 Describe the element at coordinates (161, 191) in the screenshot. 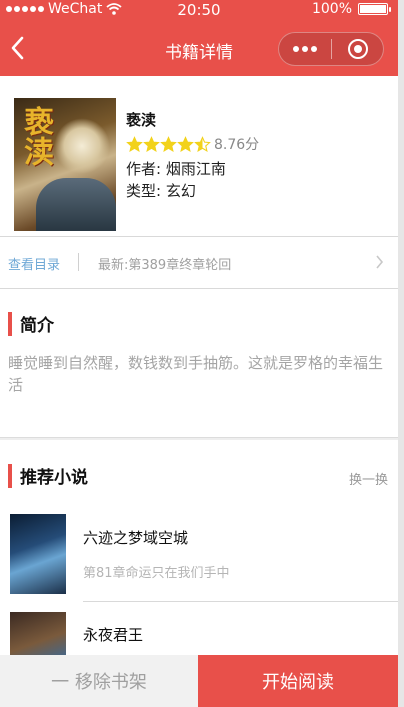

I see `genre: 类型: 玄幻` at that location.